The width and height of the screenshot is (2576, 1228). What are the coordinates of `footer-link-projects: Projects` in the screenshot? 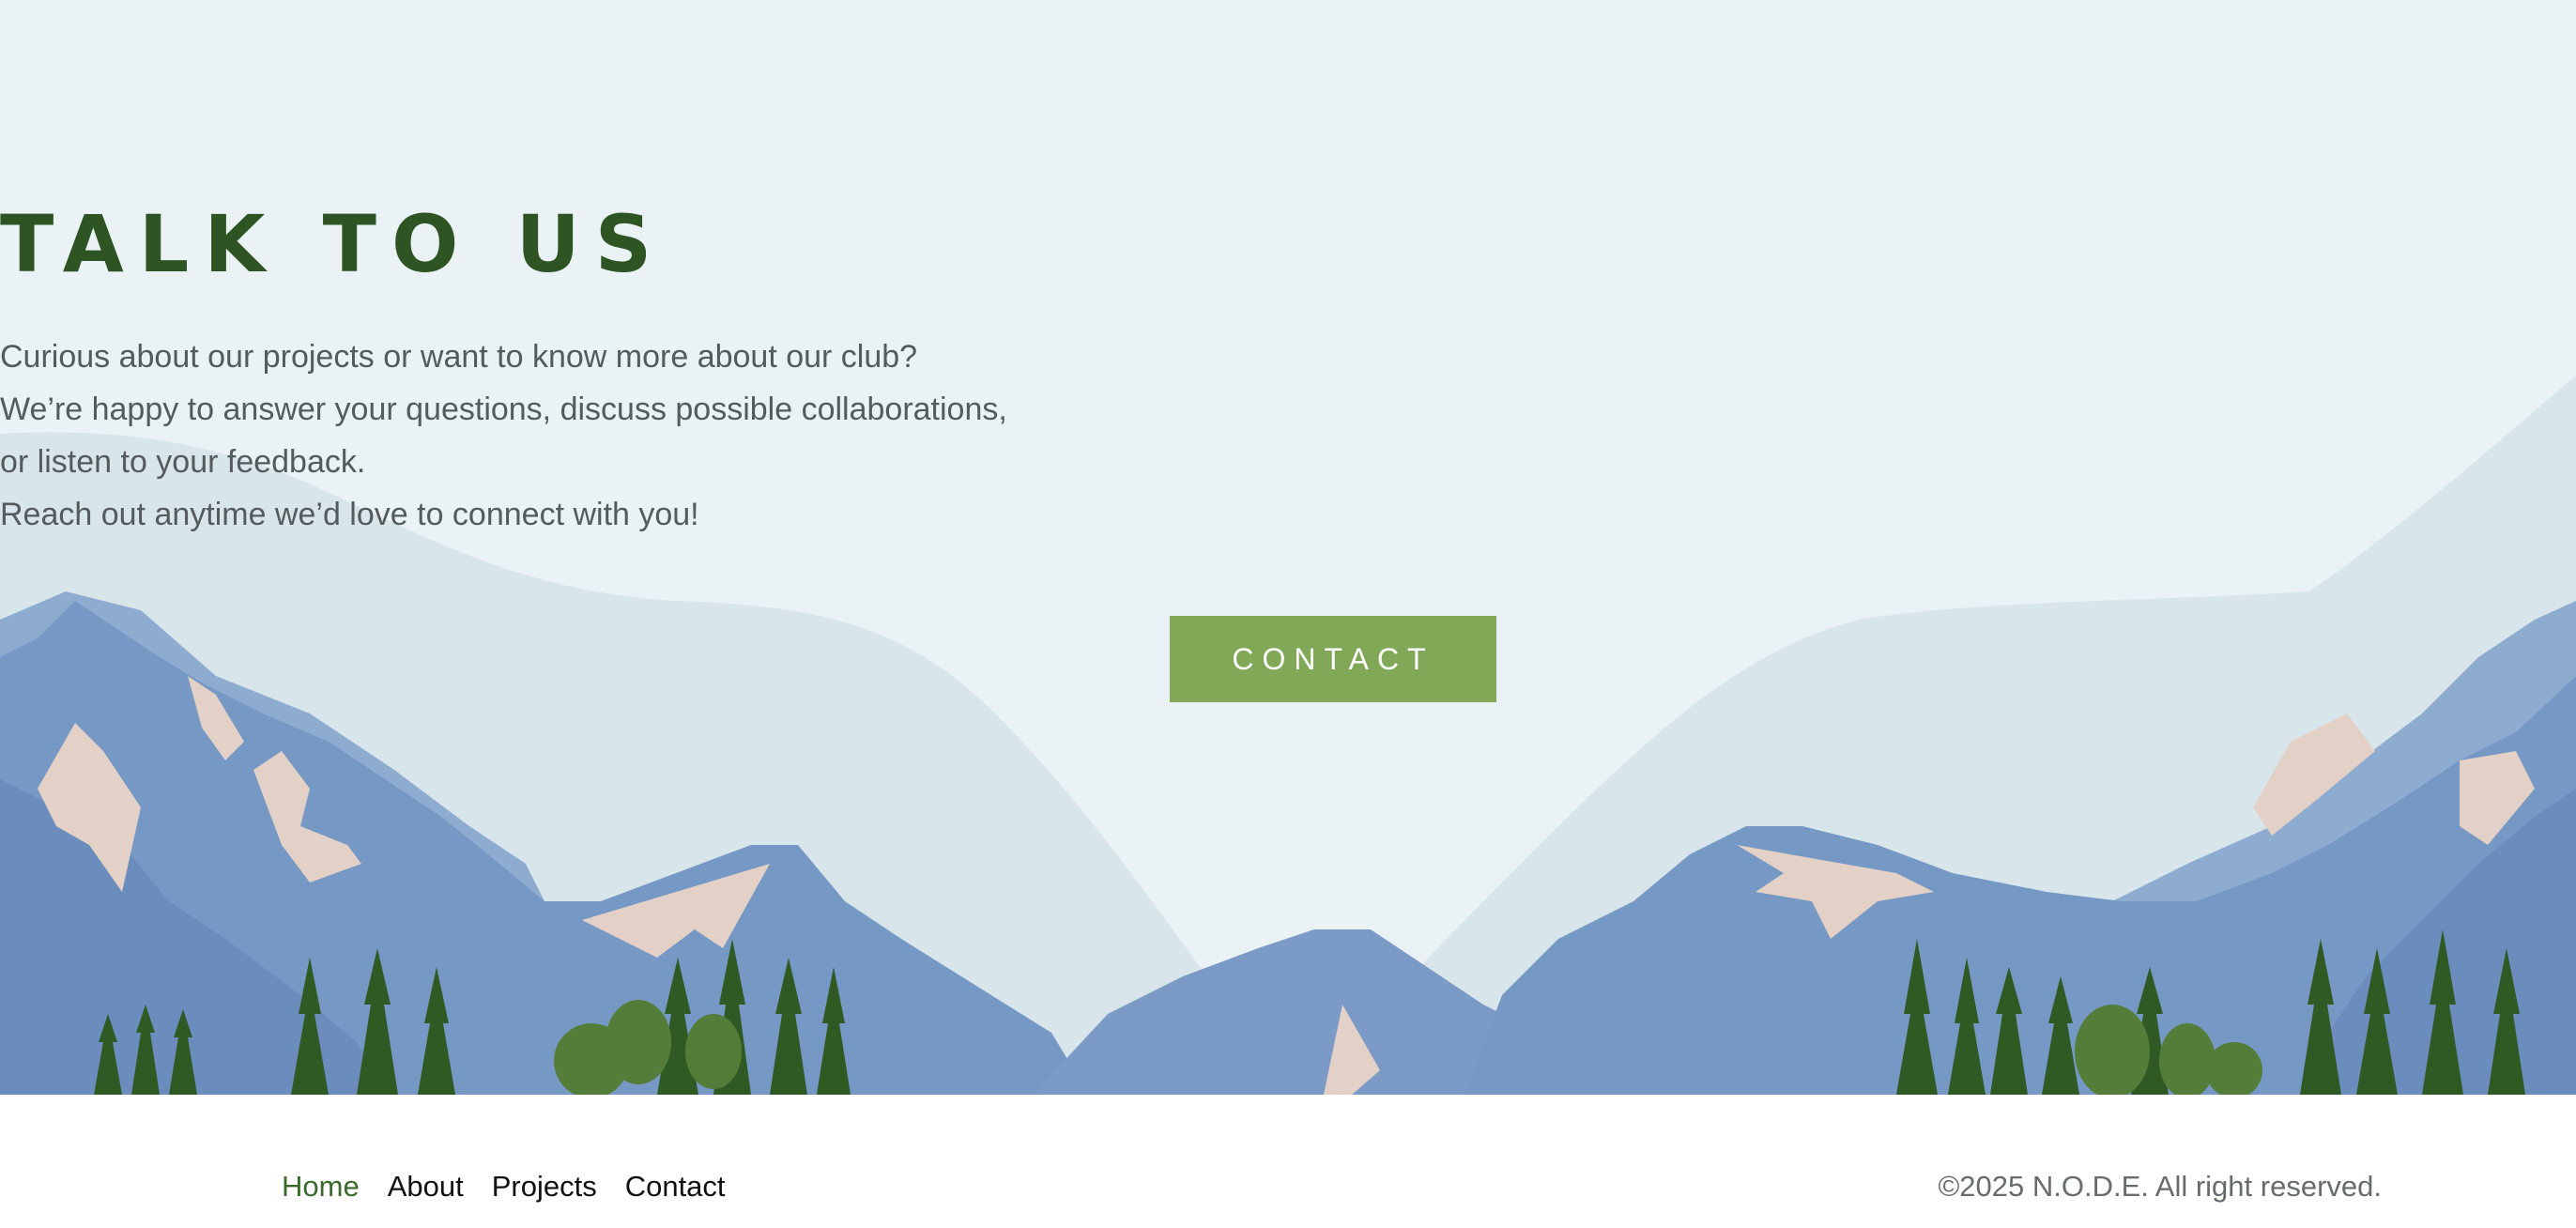 It's located at (544, 1187).